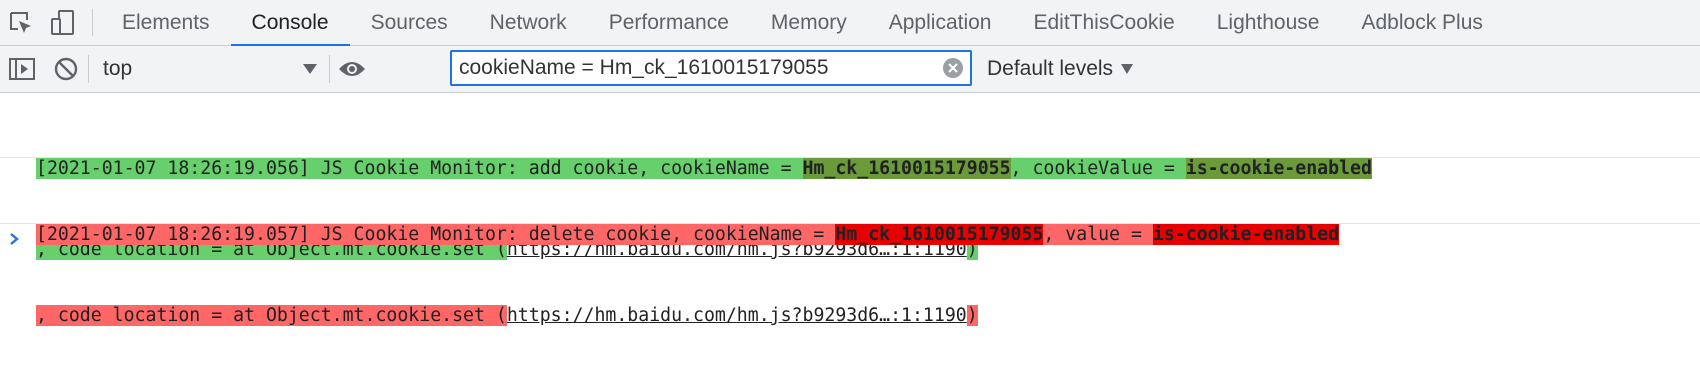  Describe the element at coordinates (1098, 234) in the screenshot. I see `message-text: , value =` at that location.